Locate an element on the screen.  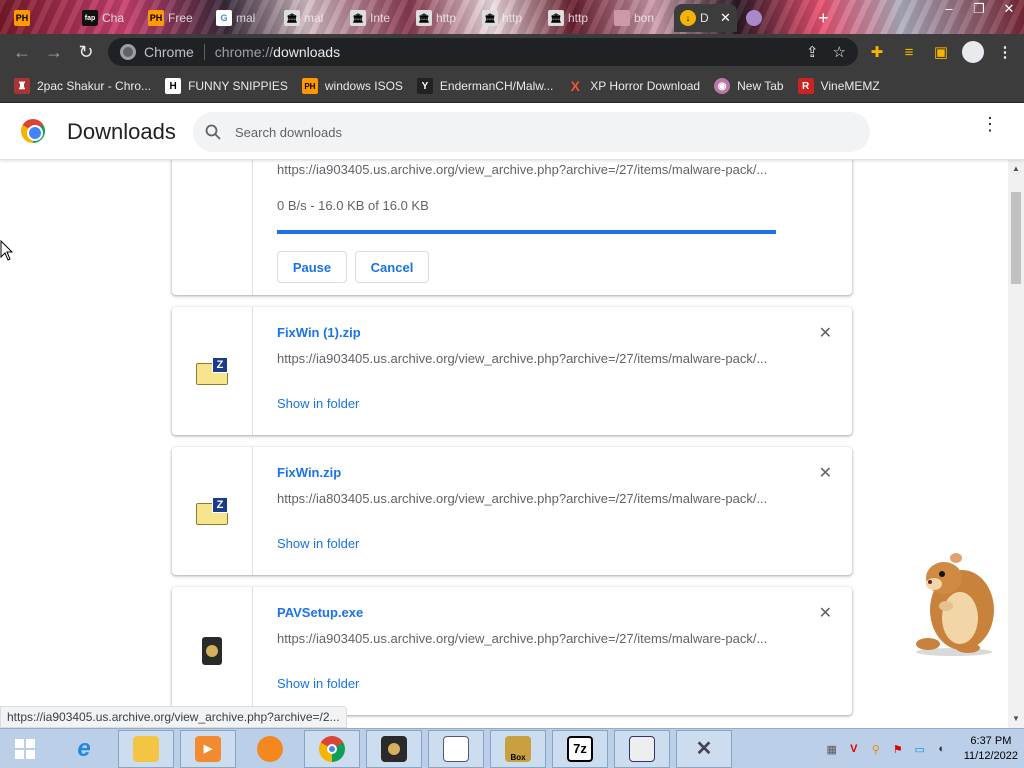
taskbar-uc-browser is located at coordinates (270, 749).